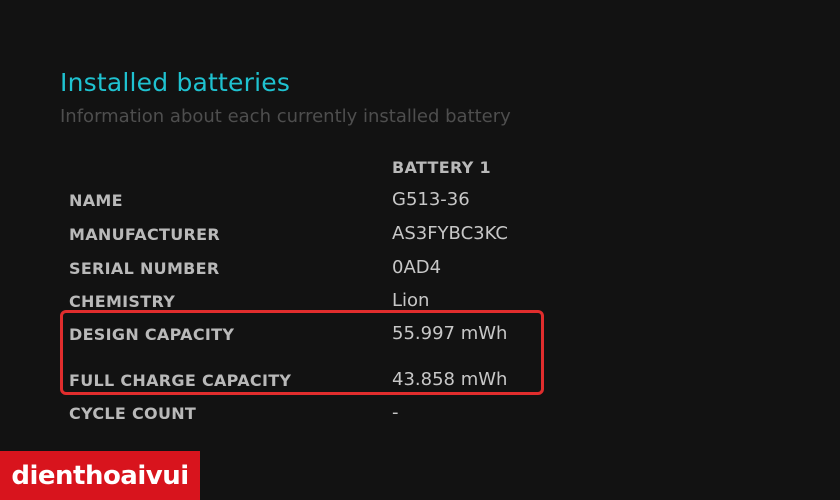 This screenshot has height=500, width=840. What do you see at coordinates (144, 268) in the screenshot?
I see `row-label: SERIAL NUMBER` at bounding box center [144, 268].